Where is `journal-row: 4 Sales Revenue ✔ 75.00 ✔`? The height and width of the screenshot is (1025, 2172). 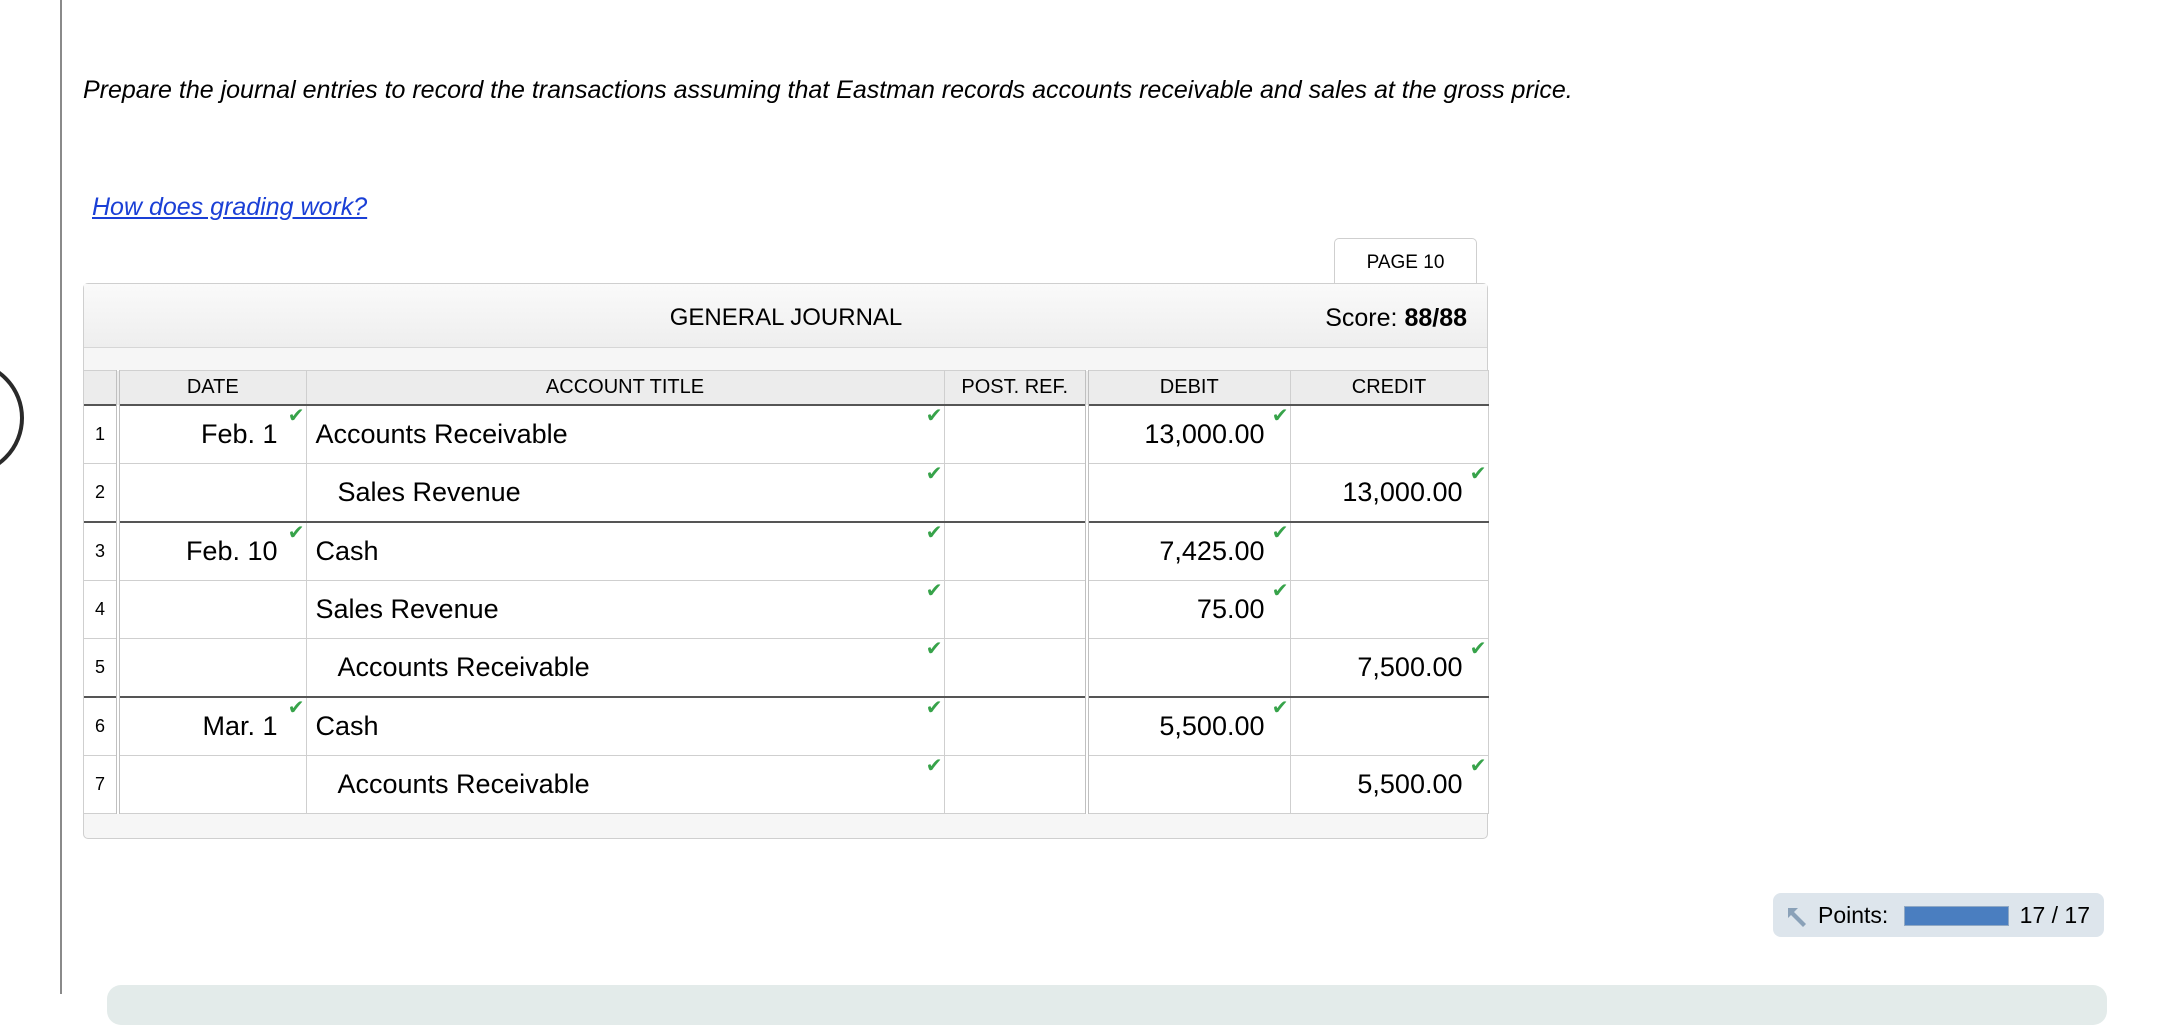
journal-row: 4 Sales Revenue ✔ 75.00 ✔ is located at coordinates (786, 609).